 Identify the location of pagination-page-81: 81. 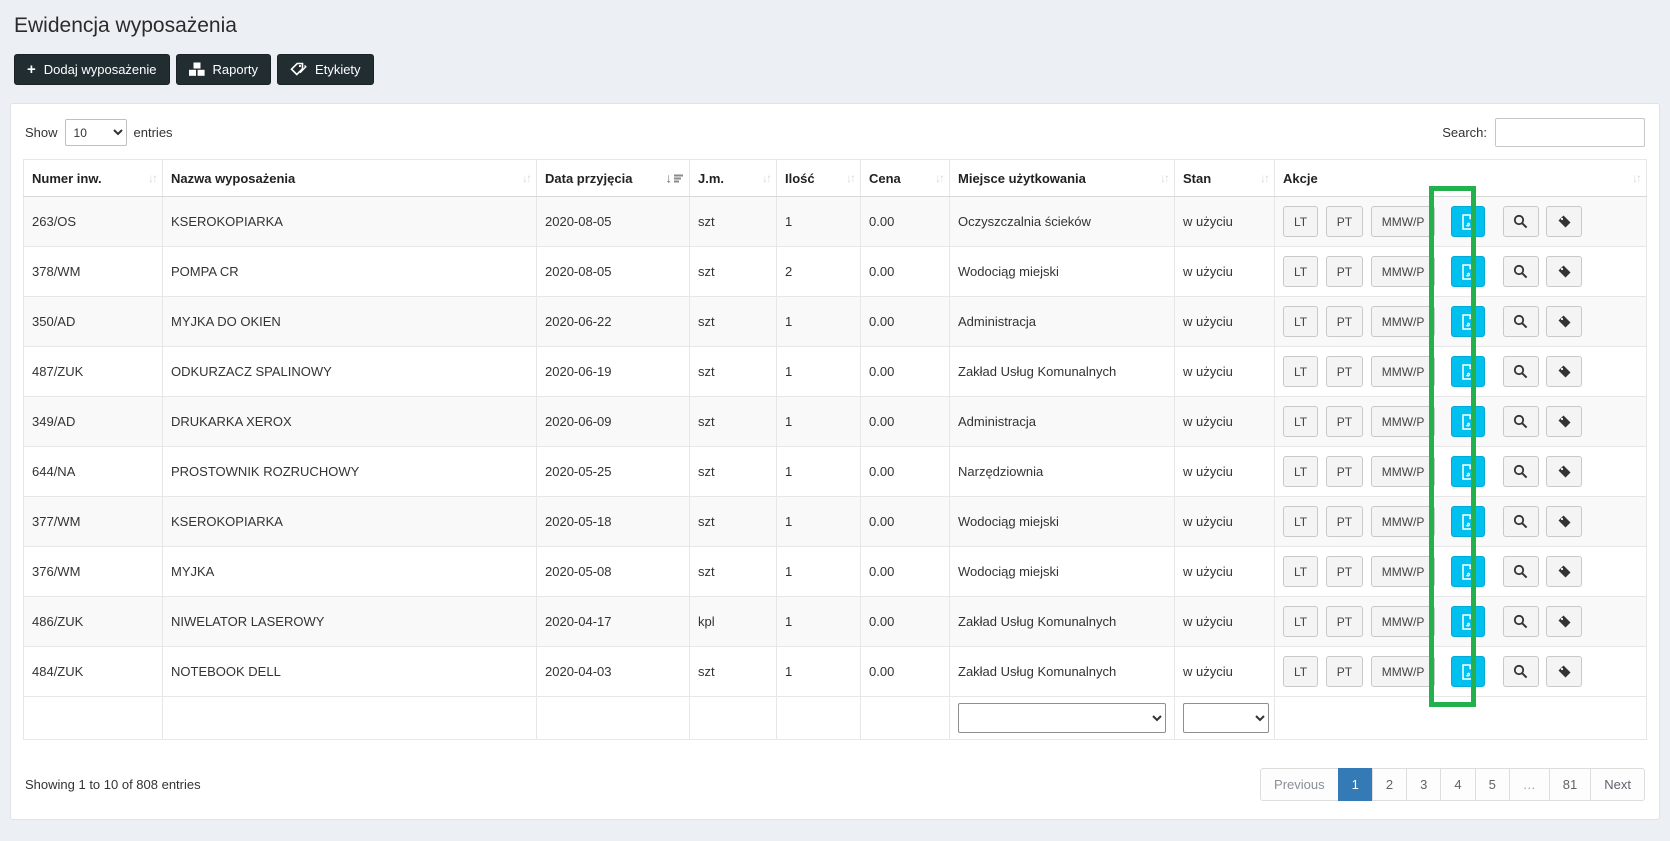
(1570, 784).